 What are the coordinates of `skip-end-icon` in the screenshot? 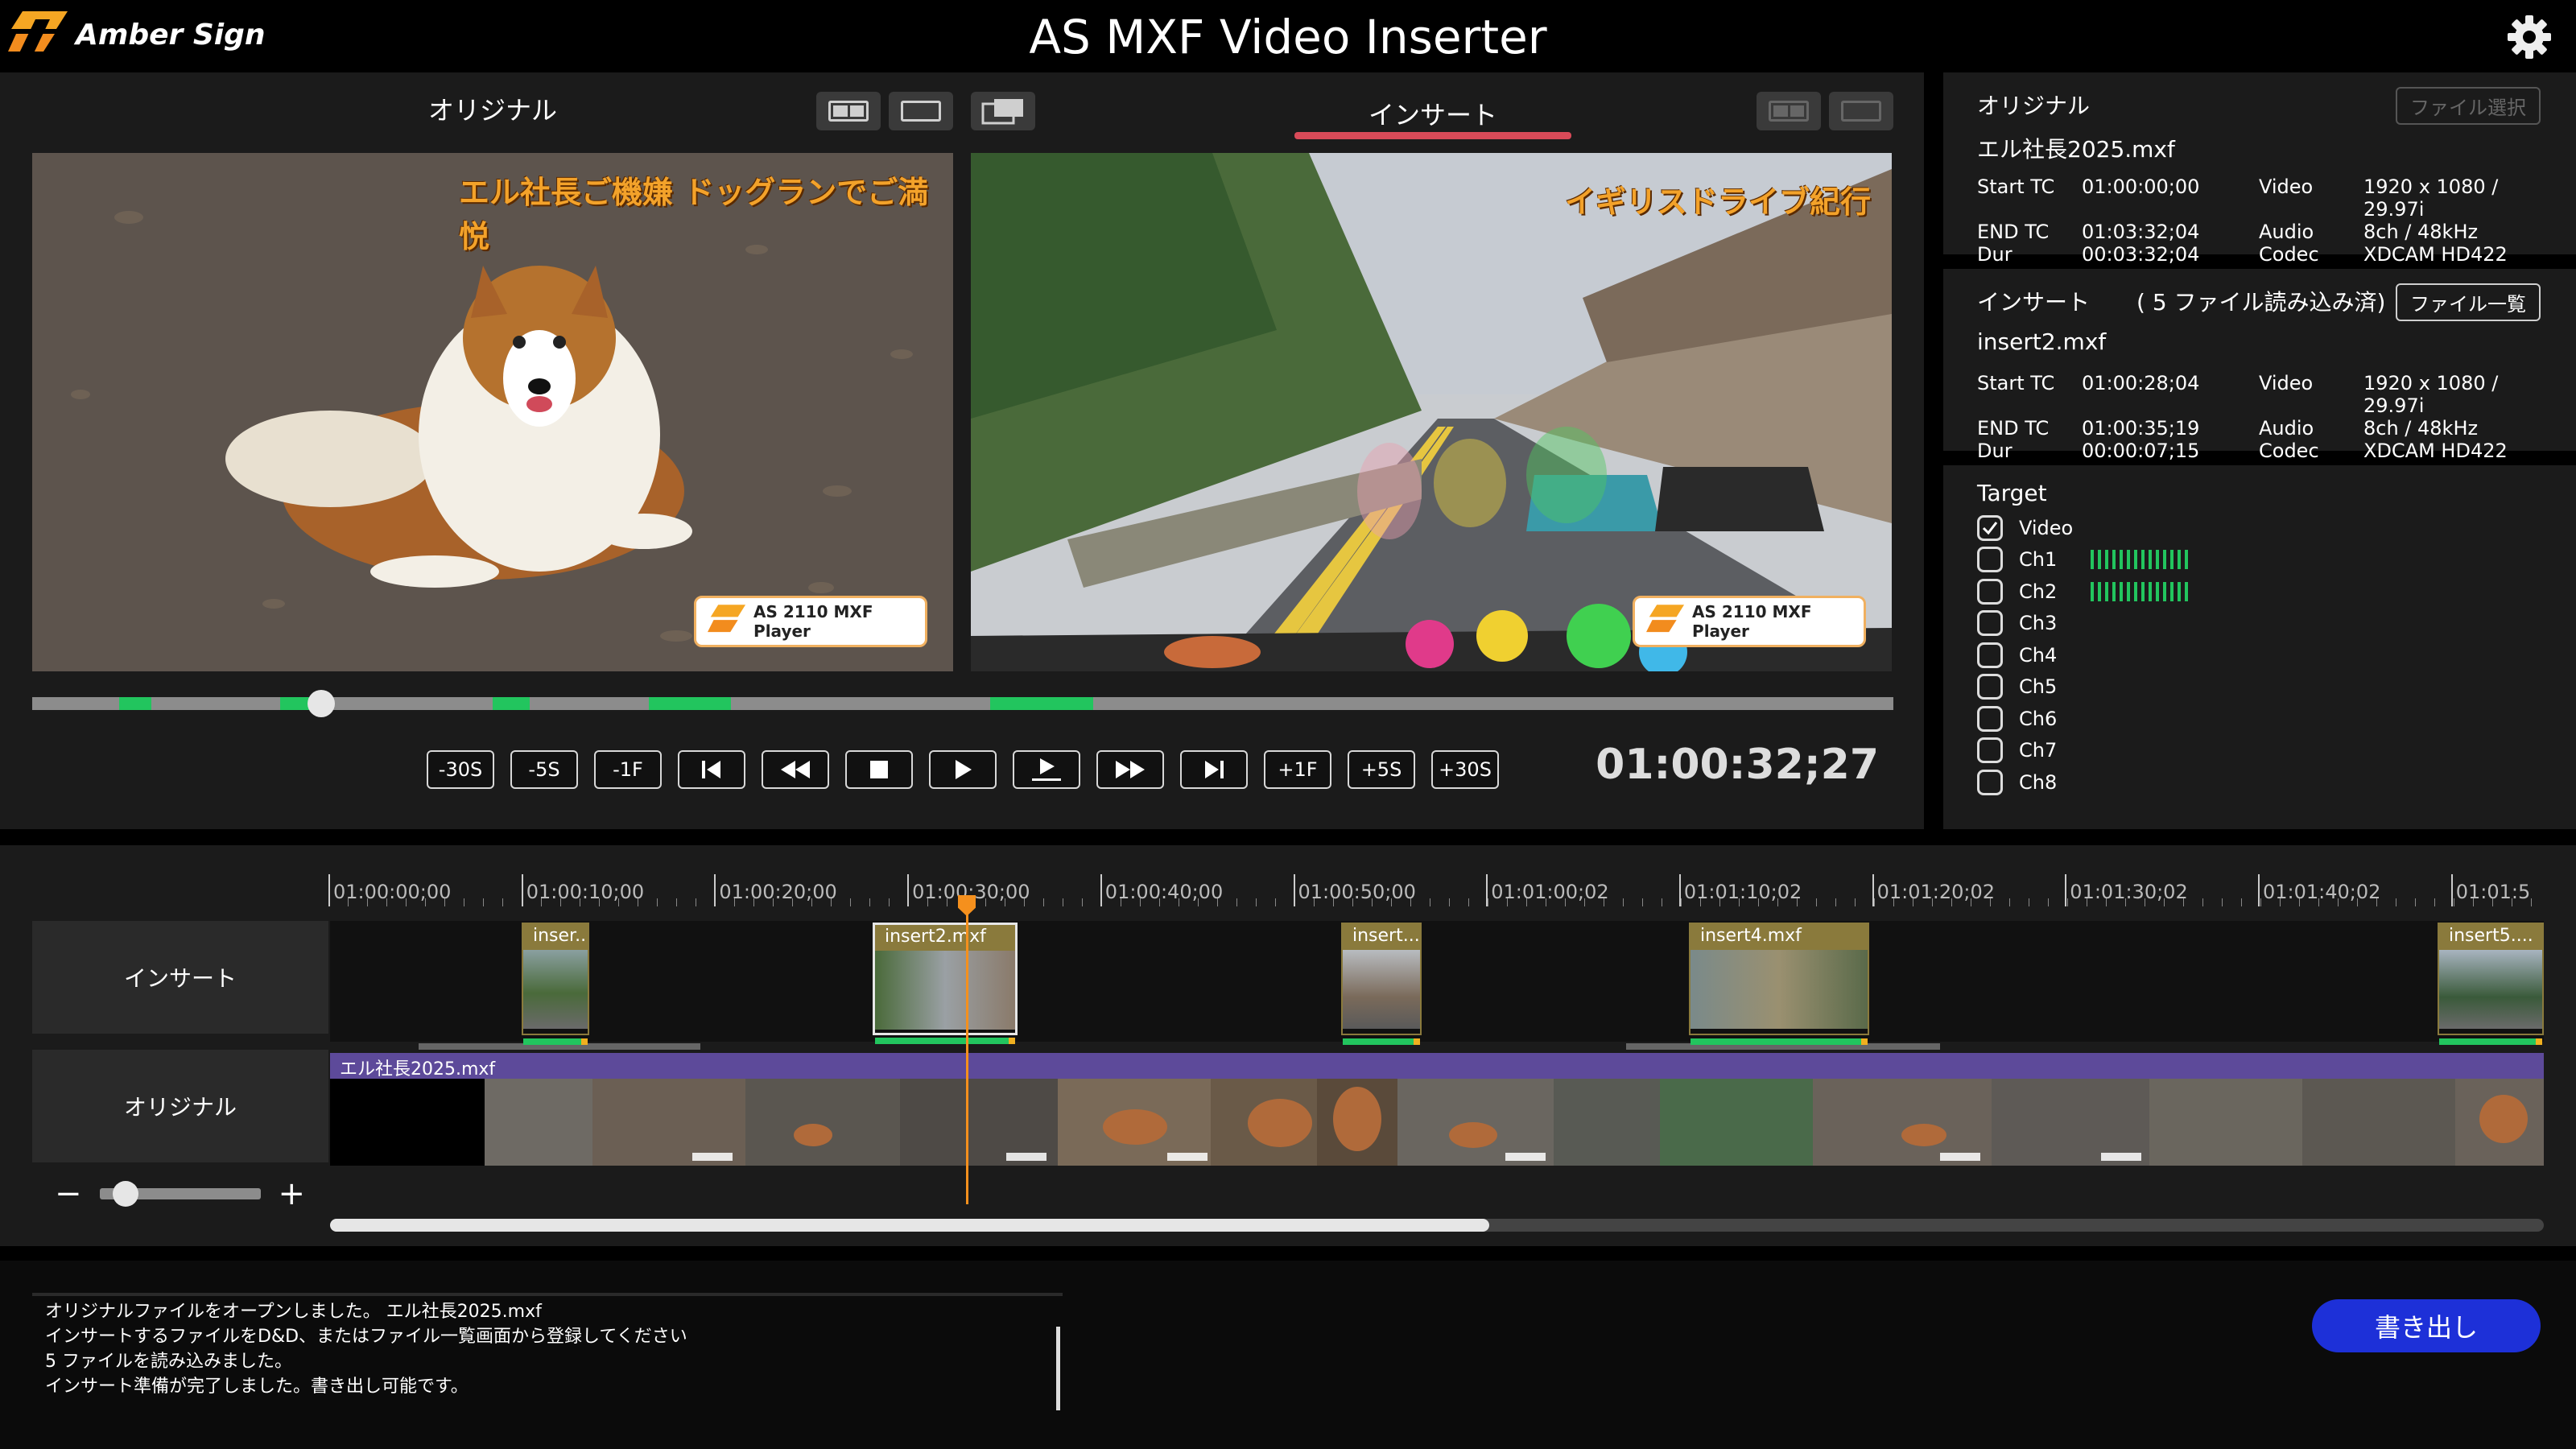 It's located at (1214, 769).